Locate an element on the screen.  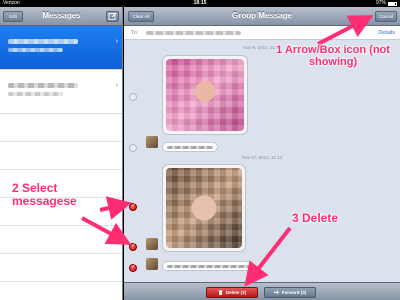
delete-button: Delete (3) is located at coordinates (232, 292).